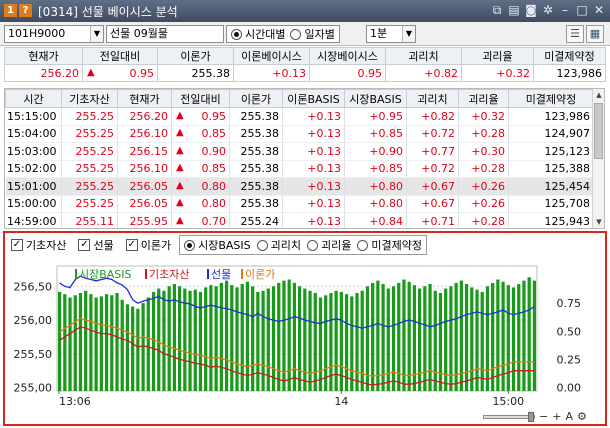 Image resolution: width=610 pixels, height=428 pixels. What do you see at coordinates (224, 245) in the screenshot?
I see `mode-market-basis-label: 시장BASIS` at bounding box center [224, 245].